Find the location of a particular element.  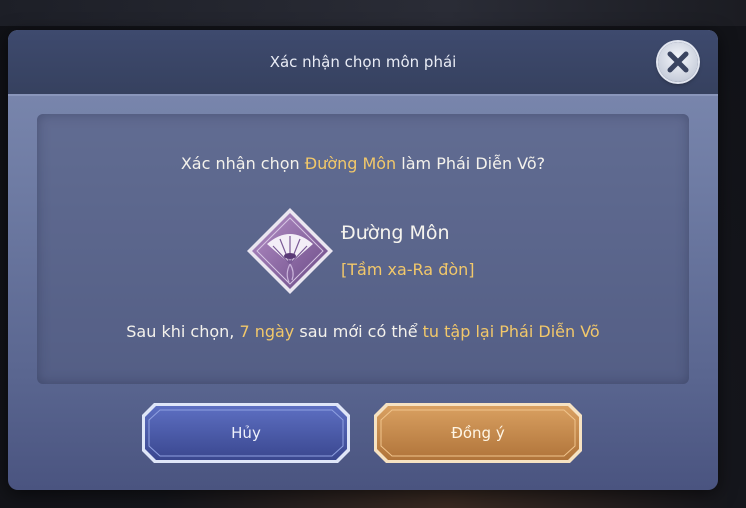

note-part1: Sau khi chọn, is located at coordinates (183, 331).